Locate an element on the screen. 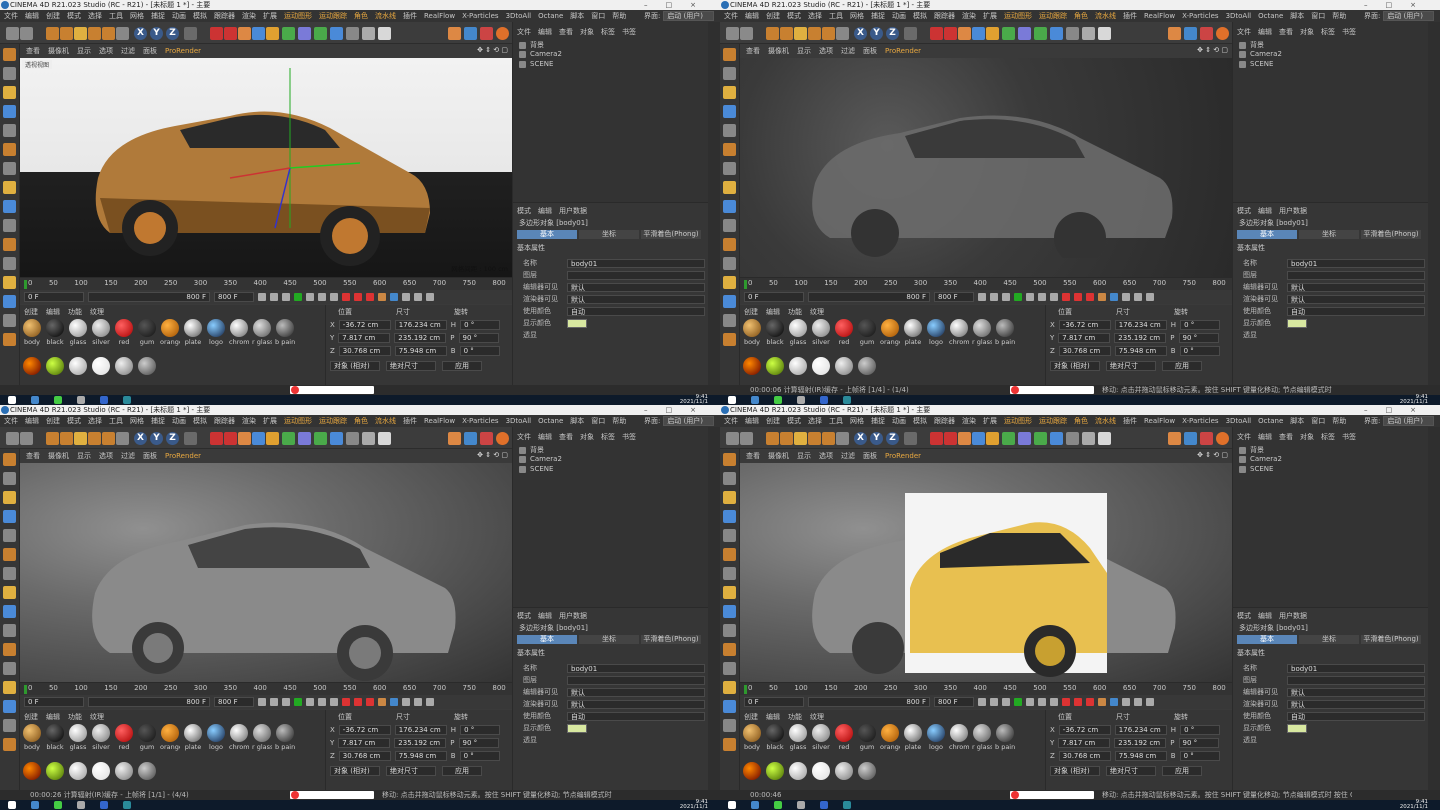 The height and width of the screenshot is (810, 1440). rotation-field: 90 ° is located at coordinates (478, 338).